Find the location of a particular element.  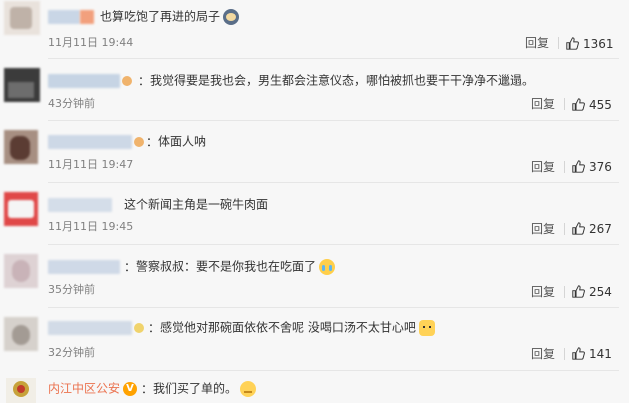

comment-time: 11月11日 19:45 is located at coordinates (91, 226).